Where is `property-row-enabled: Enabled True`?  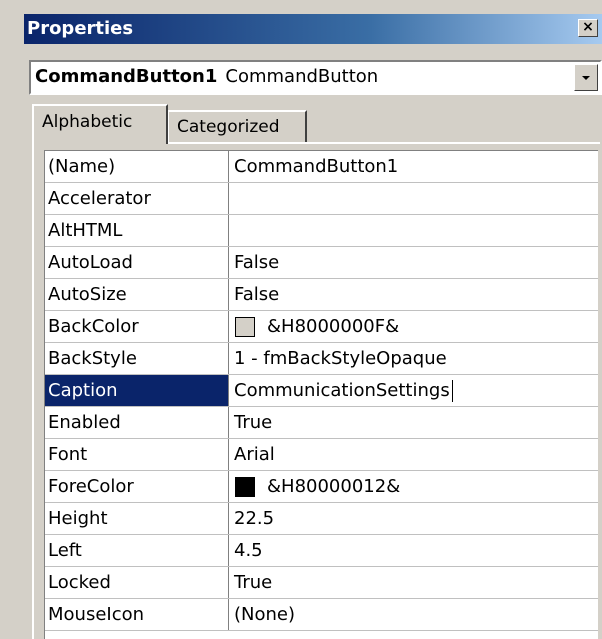 property-row-enabled: Enabled True is located at coordinates (321, 423).